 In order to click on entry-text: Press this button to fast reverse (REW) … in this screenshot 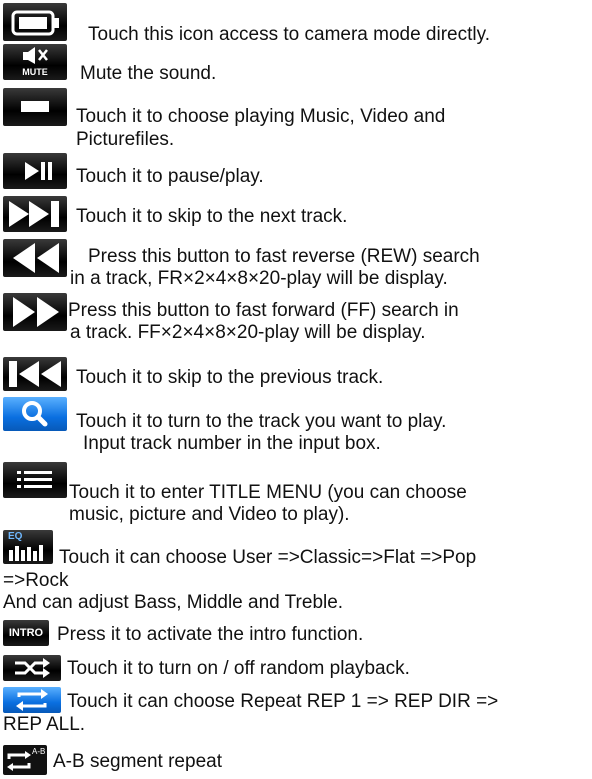, I will do `click(284, 256)`.